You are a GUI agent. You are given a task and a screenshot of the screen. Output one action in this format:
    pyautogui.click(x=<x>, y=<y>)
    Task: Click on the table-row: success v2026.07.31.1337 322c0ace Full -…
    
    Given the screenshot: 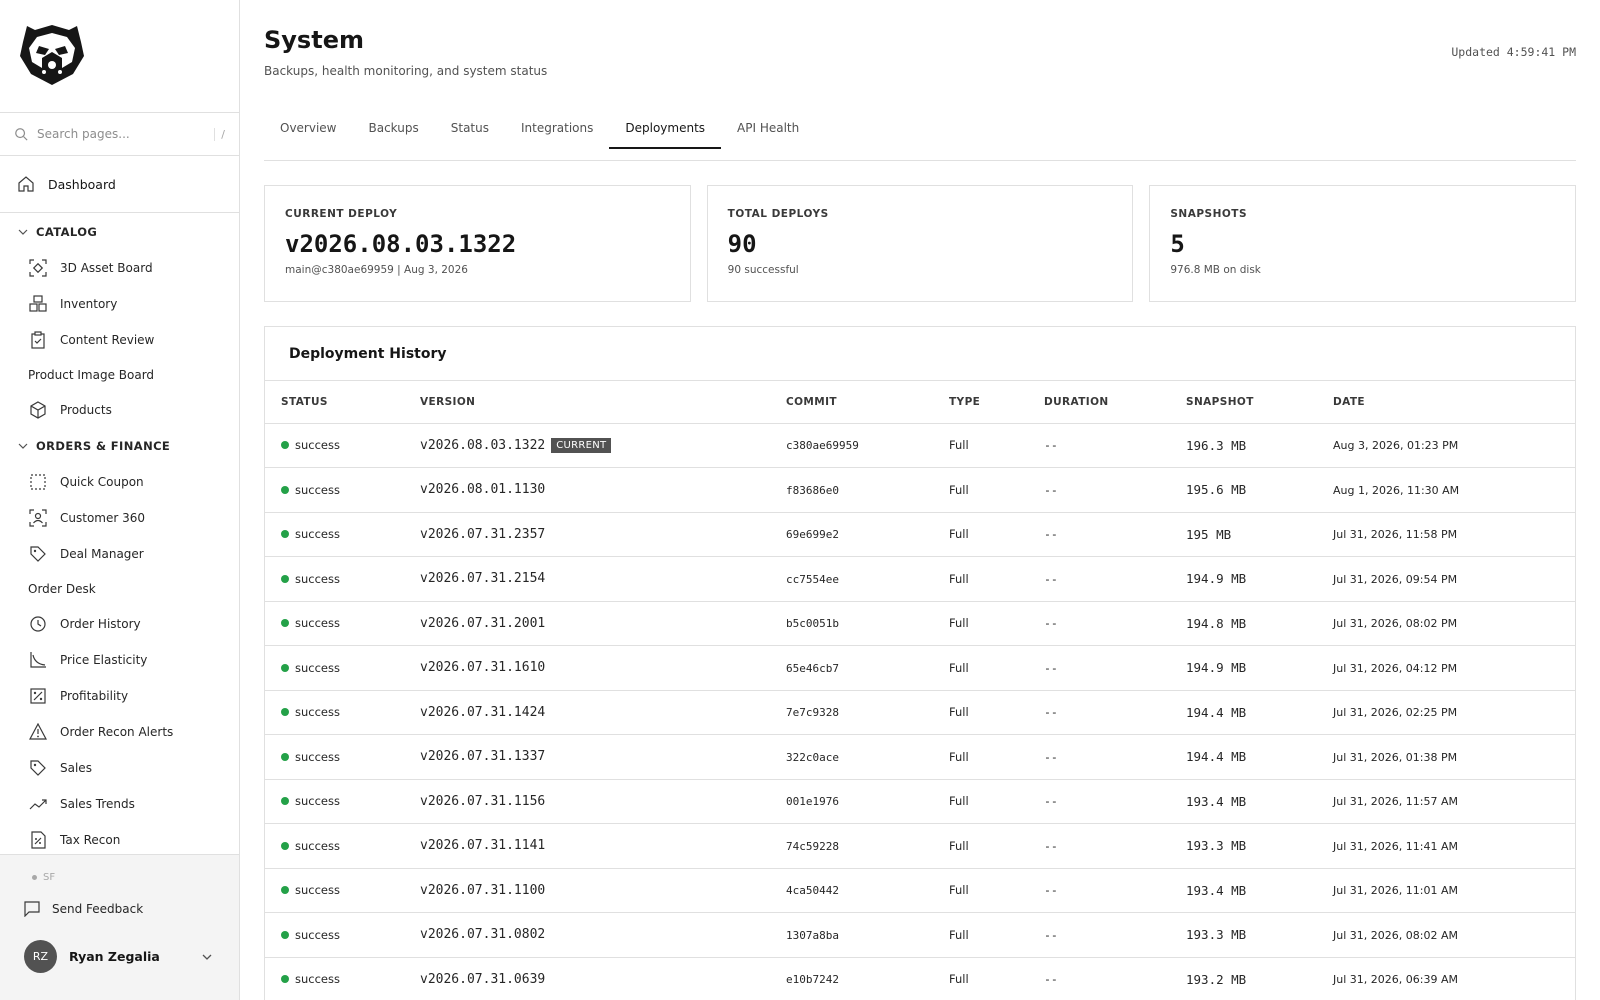 What is the action you would take?
    pyautogui.click(x=920, y=757)
    